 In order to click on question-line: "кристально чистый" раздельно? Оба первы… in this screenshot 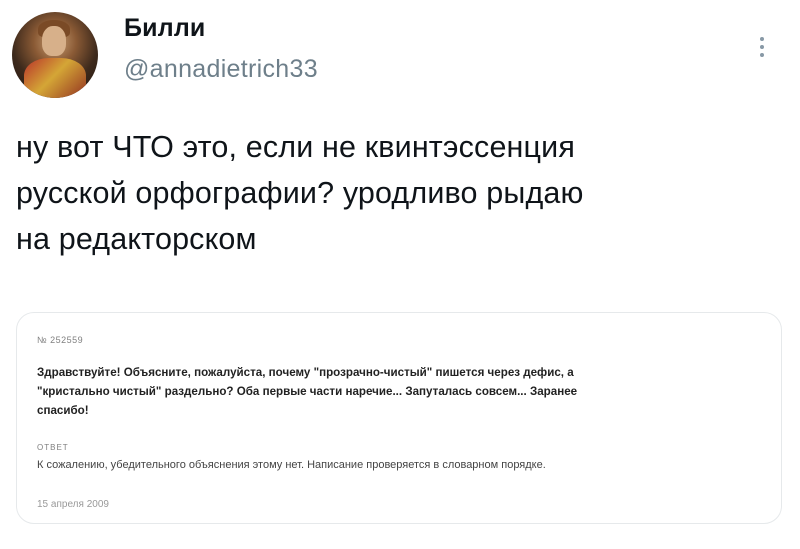, I will do `click(307, 391)`.